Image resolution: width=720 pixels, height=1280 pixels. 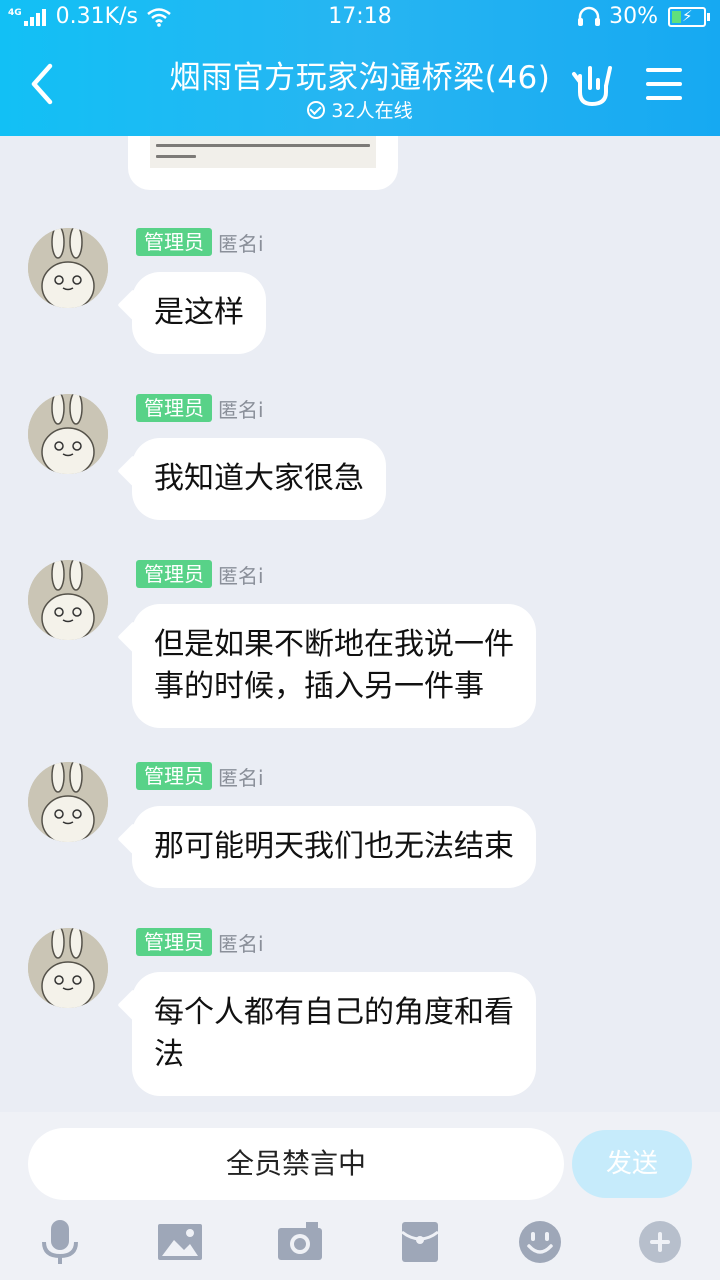 I want to click on online-check-icon, so click(x=316, y=109).